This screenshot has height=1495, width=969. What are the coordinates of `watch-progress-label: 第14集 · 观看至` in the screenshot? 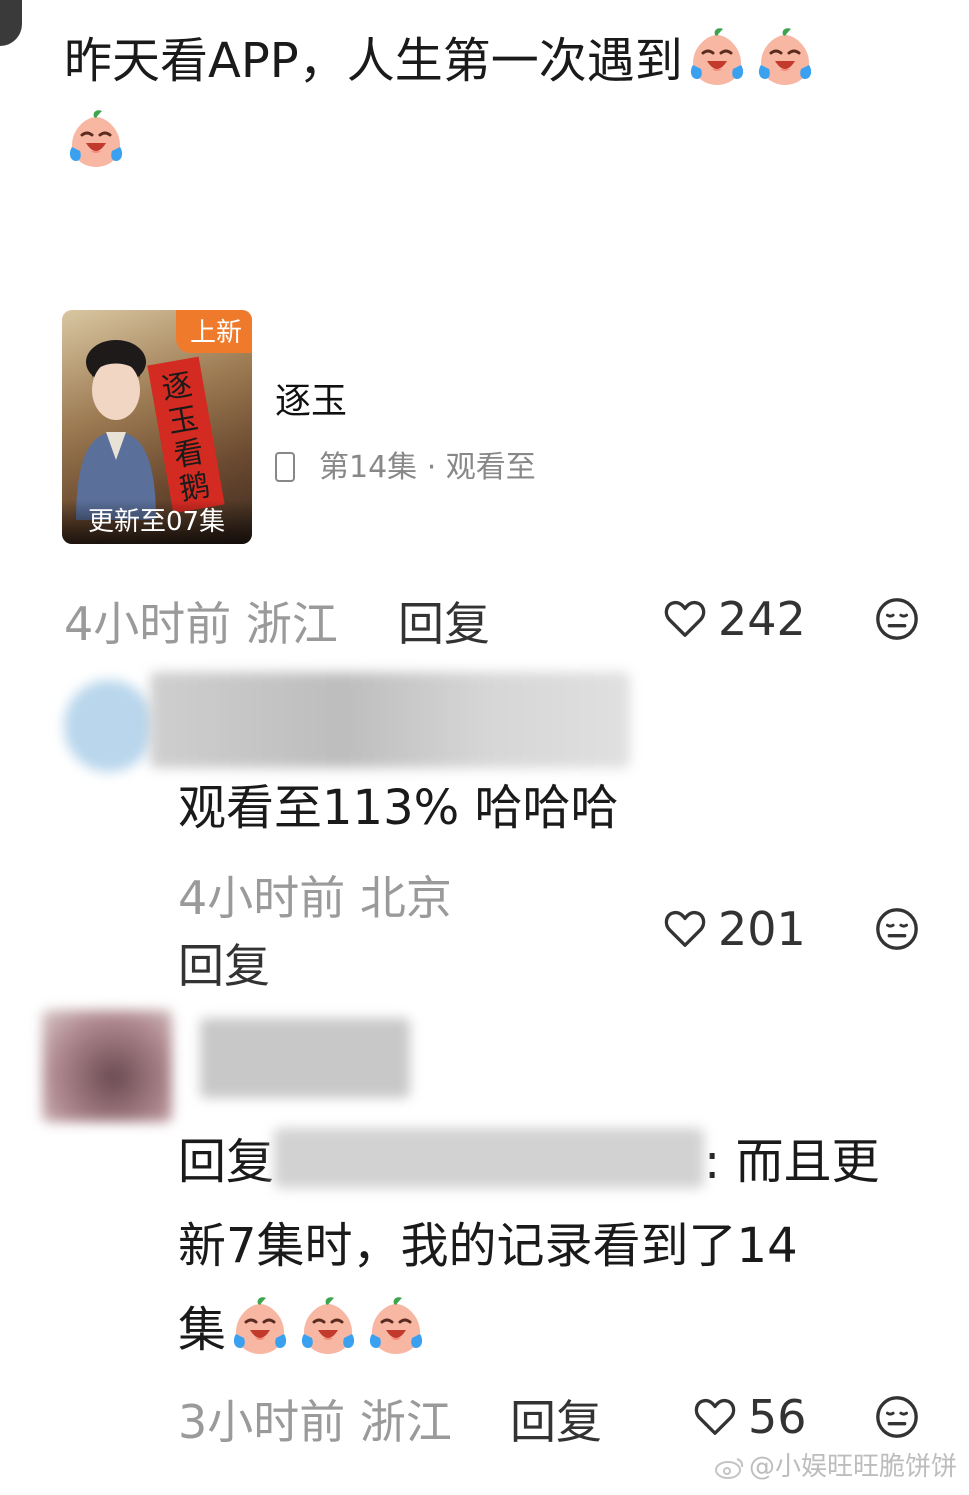 It's located at (427, 467).